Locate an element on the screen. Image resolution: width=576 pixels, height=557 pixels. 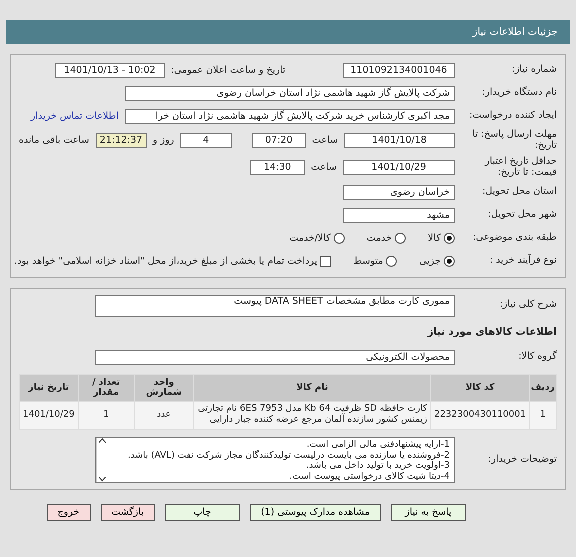
field-label: گروه کالا: is located at coordinates (537, 358).